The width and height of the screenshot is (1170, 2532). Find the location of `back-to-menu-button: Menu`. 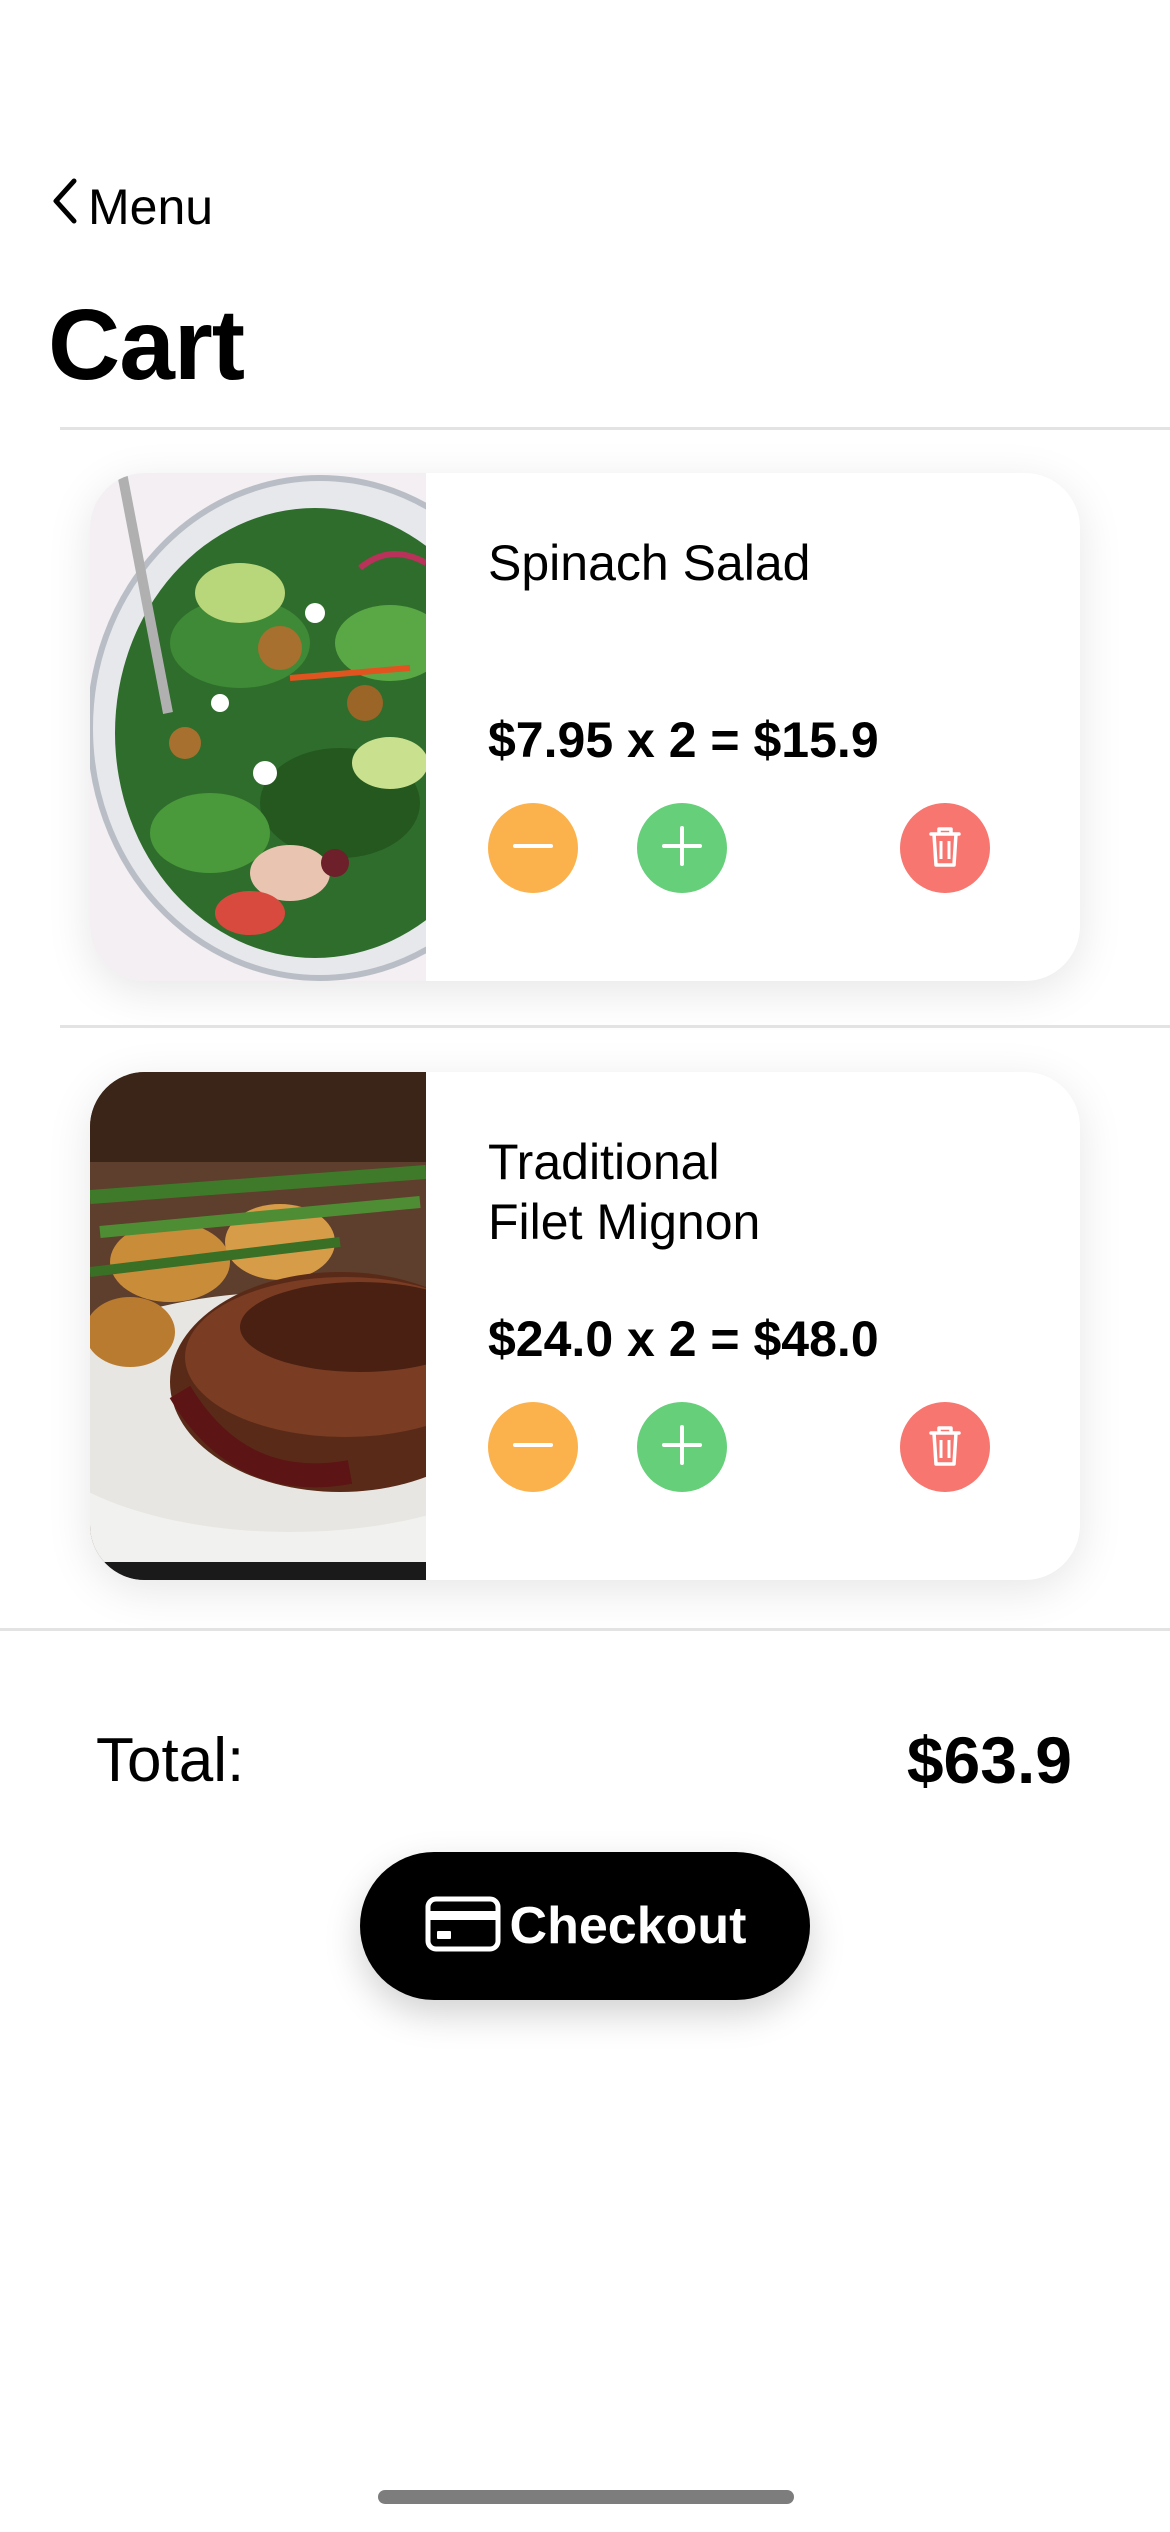

back-to-menu-button: Menu is located at coordinates (130, 207).